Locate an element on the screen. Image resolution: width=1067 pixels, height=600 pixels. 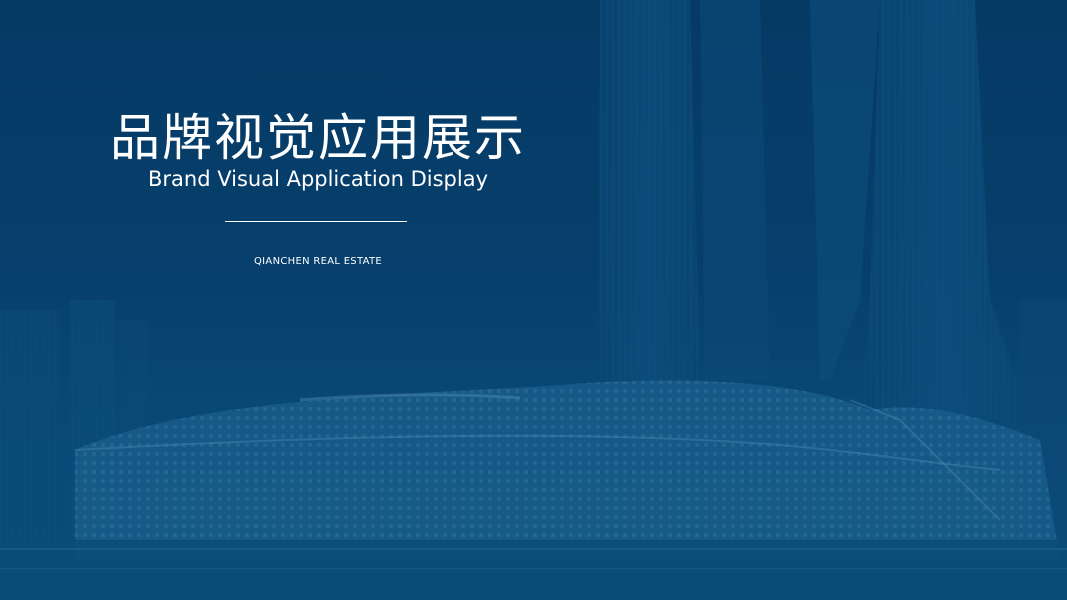
title-divider is located at coordinates (316, 221).